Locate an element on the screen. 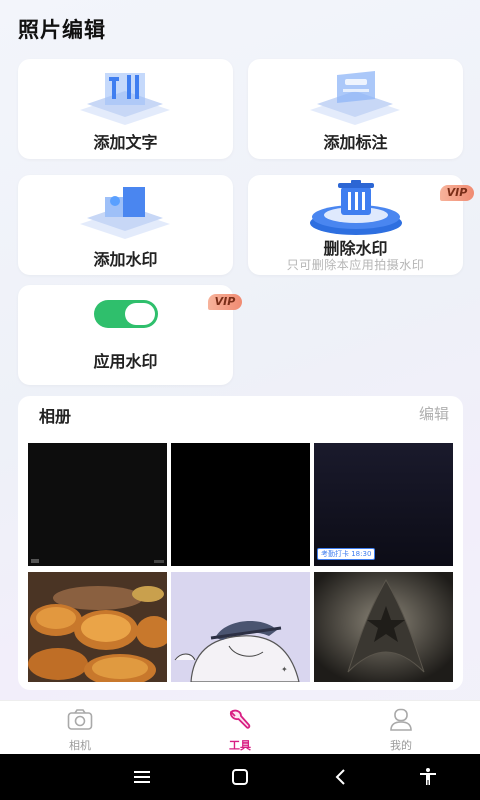 The height and width of the screenshot is (800, 480). add-annotation-label: 添加标注 is located at coordinates (355, 142).